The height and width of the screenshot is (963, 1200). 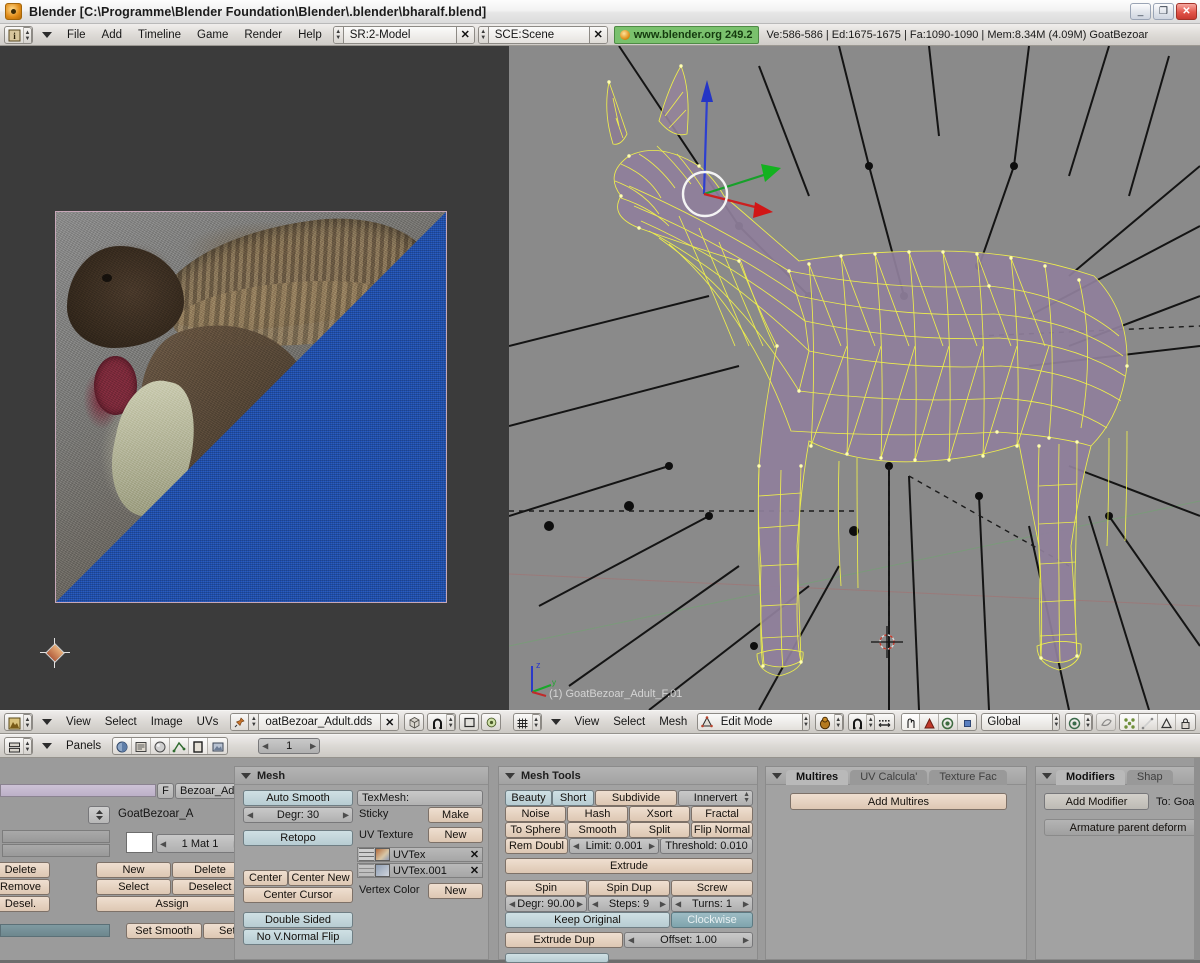 I want to click on center-cursor-button: Center Cursor, so click(x=298, y=895).